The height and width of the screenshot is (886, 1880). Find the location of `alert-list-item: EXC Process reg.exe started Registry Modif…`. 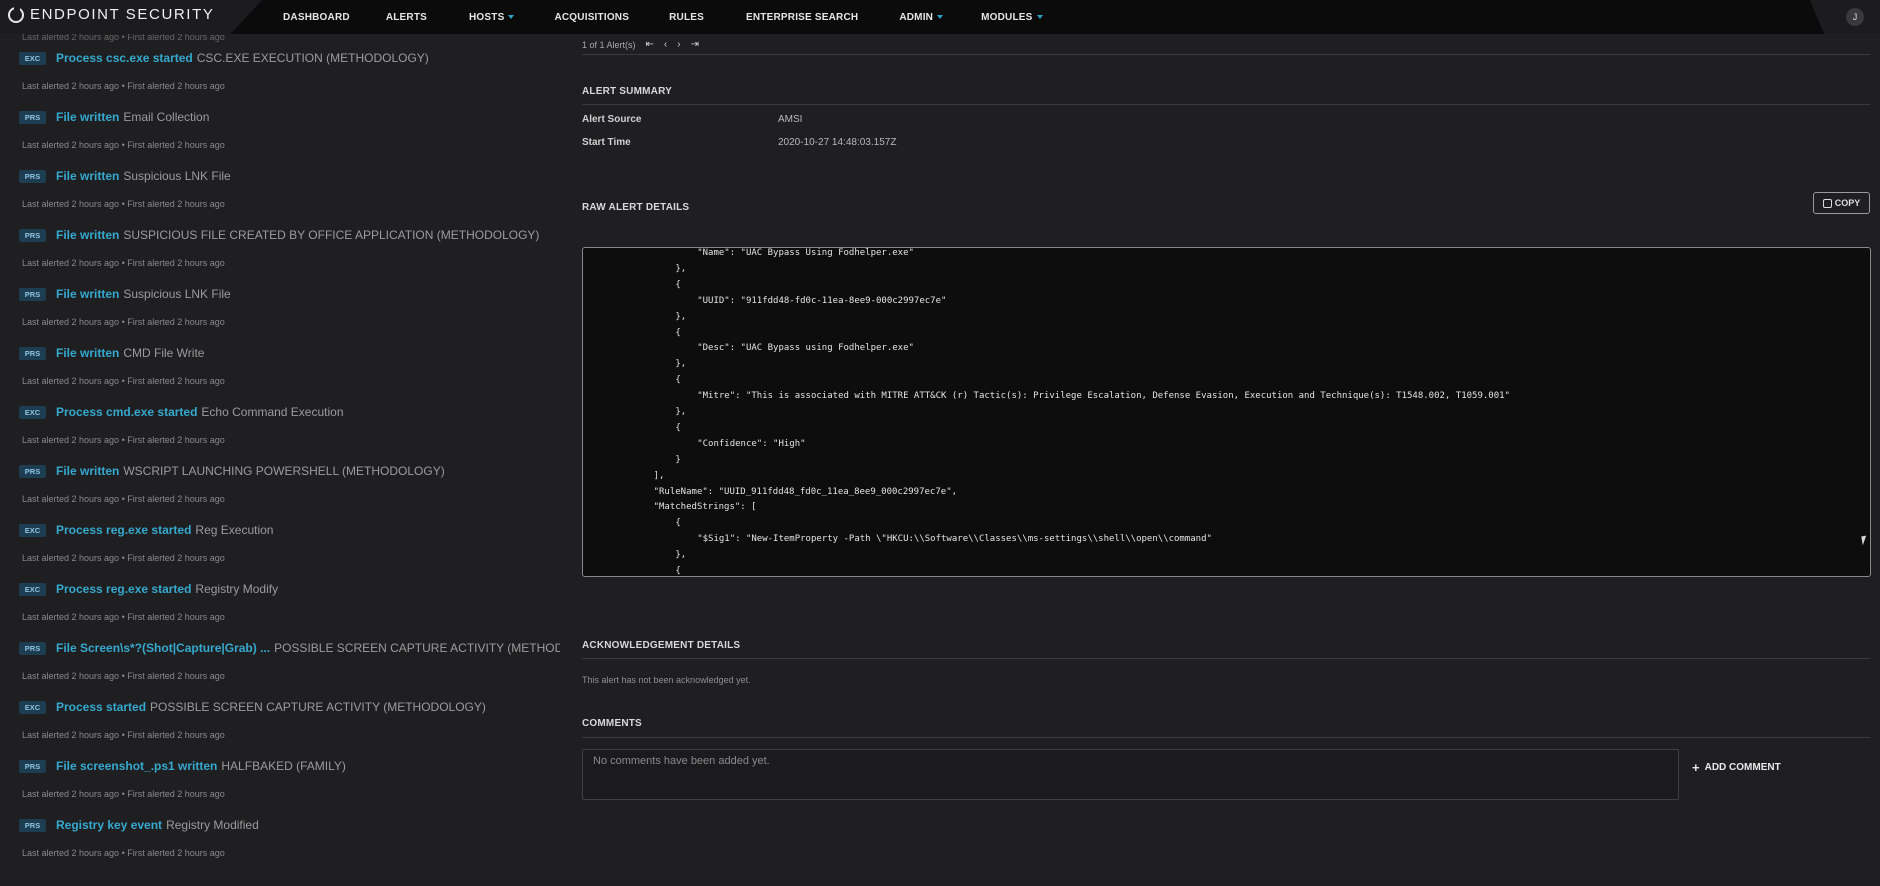

alert-list-item: EXC Process reg.exe started Registry Modif… is located at coordinates (280, 595).